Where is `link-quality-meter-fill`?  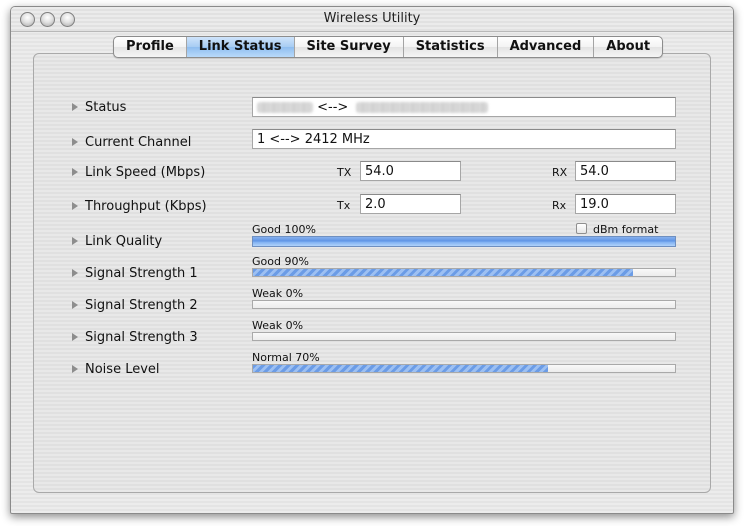
link-quality-meter-fill is located at coordinates (464, 241).